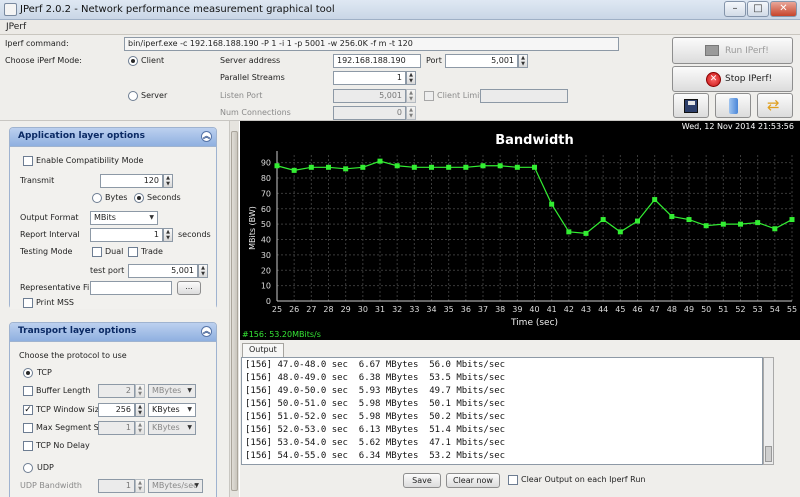 The height and width of the screenshot is (497, 800). I want to click on x-tick-label: 45, so click(620, 309).